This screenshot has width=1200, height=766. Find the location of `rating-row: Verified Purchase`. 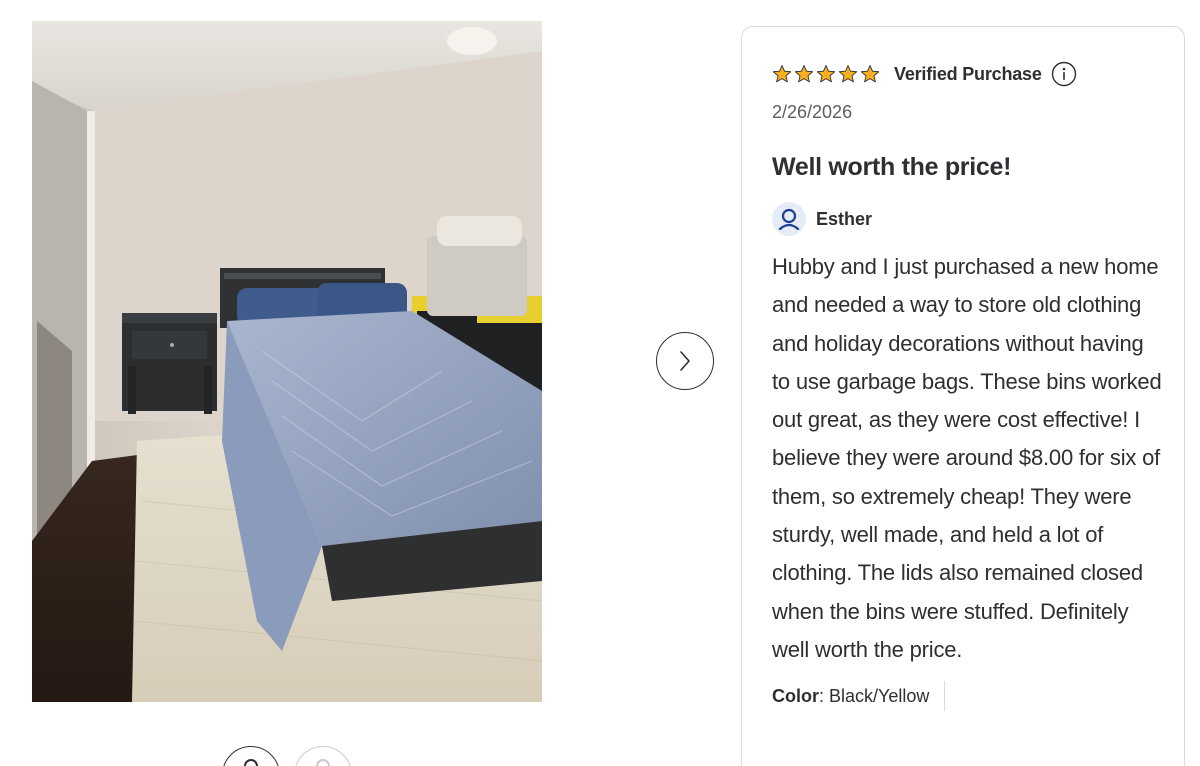

rating-row: Verified Purchase is located at coordinates (963, 74).